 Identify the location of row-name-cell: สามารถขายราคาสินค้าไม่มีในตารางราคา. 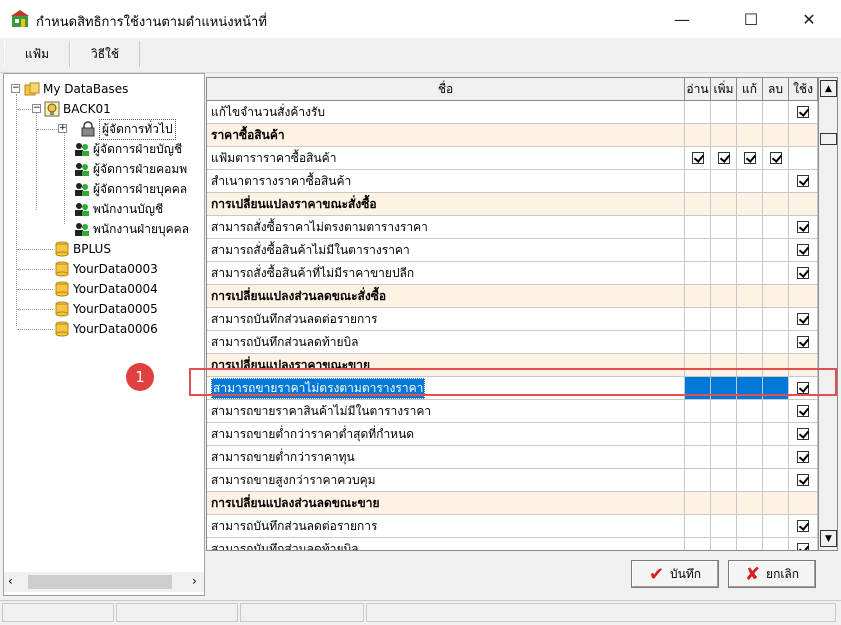
(446, 411).